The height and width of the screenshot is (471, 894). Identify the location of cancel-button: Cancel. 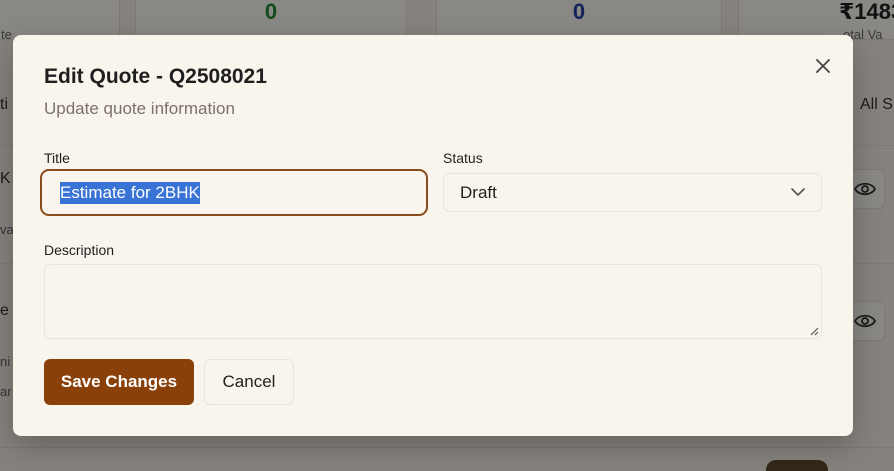
(249, 382).